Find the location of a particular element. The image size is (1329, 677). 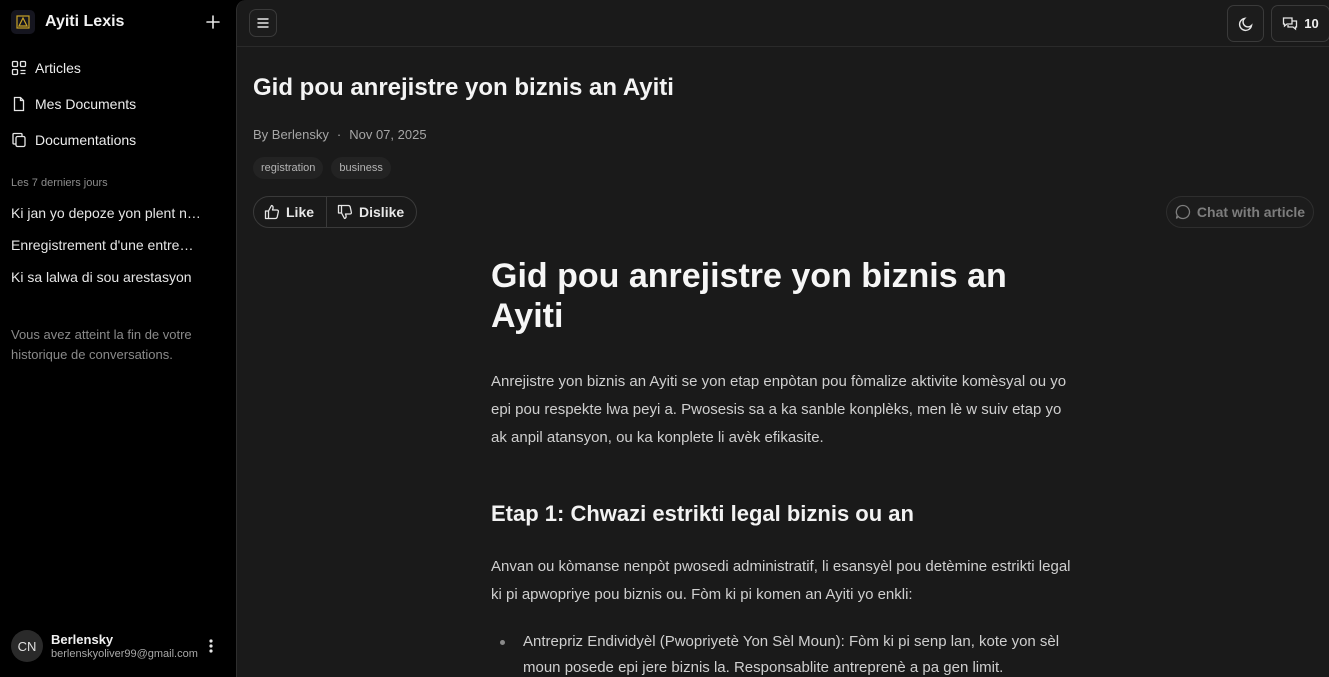

nav-mes-documents: Mes Documents is located at coordinates (73, 104).